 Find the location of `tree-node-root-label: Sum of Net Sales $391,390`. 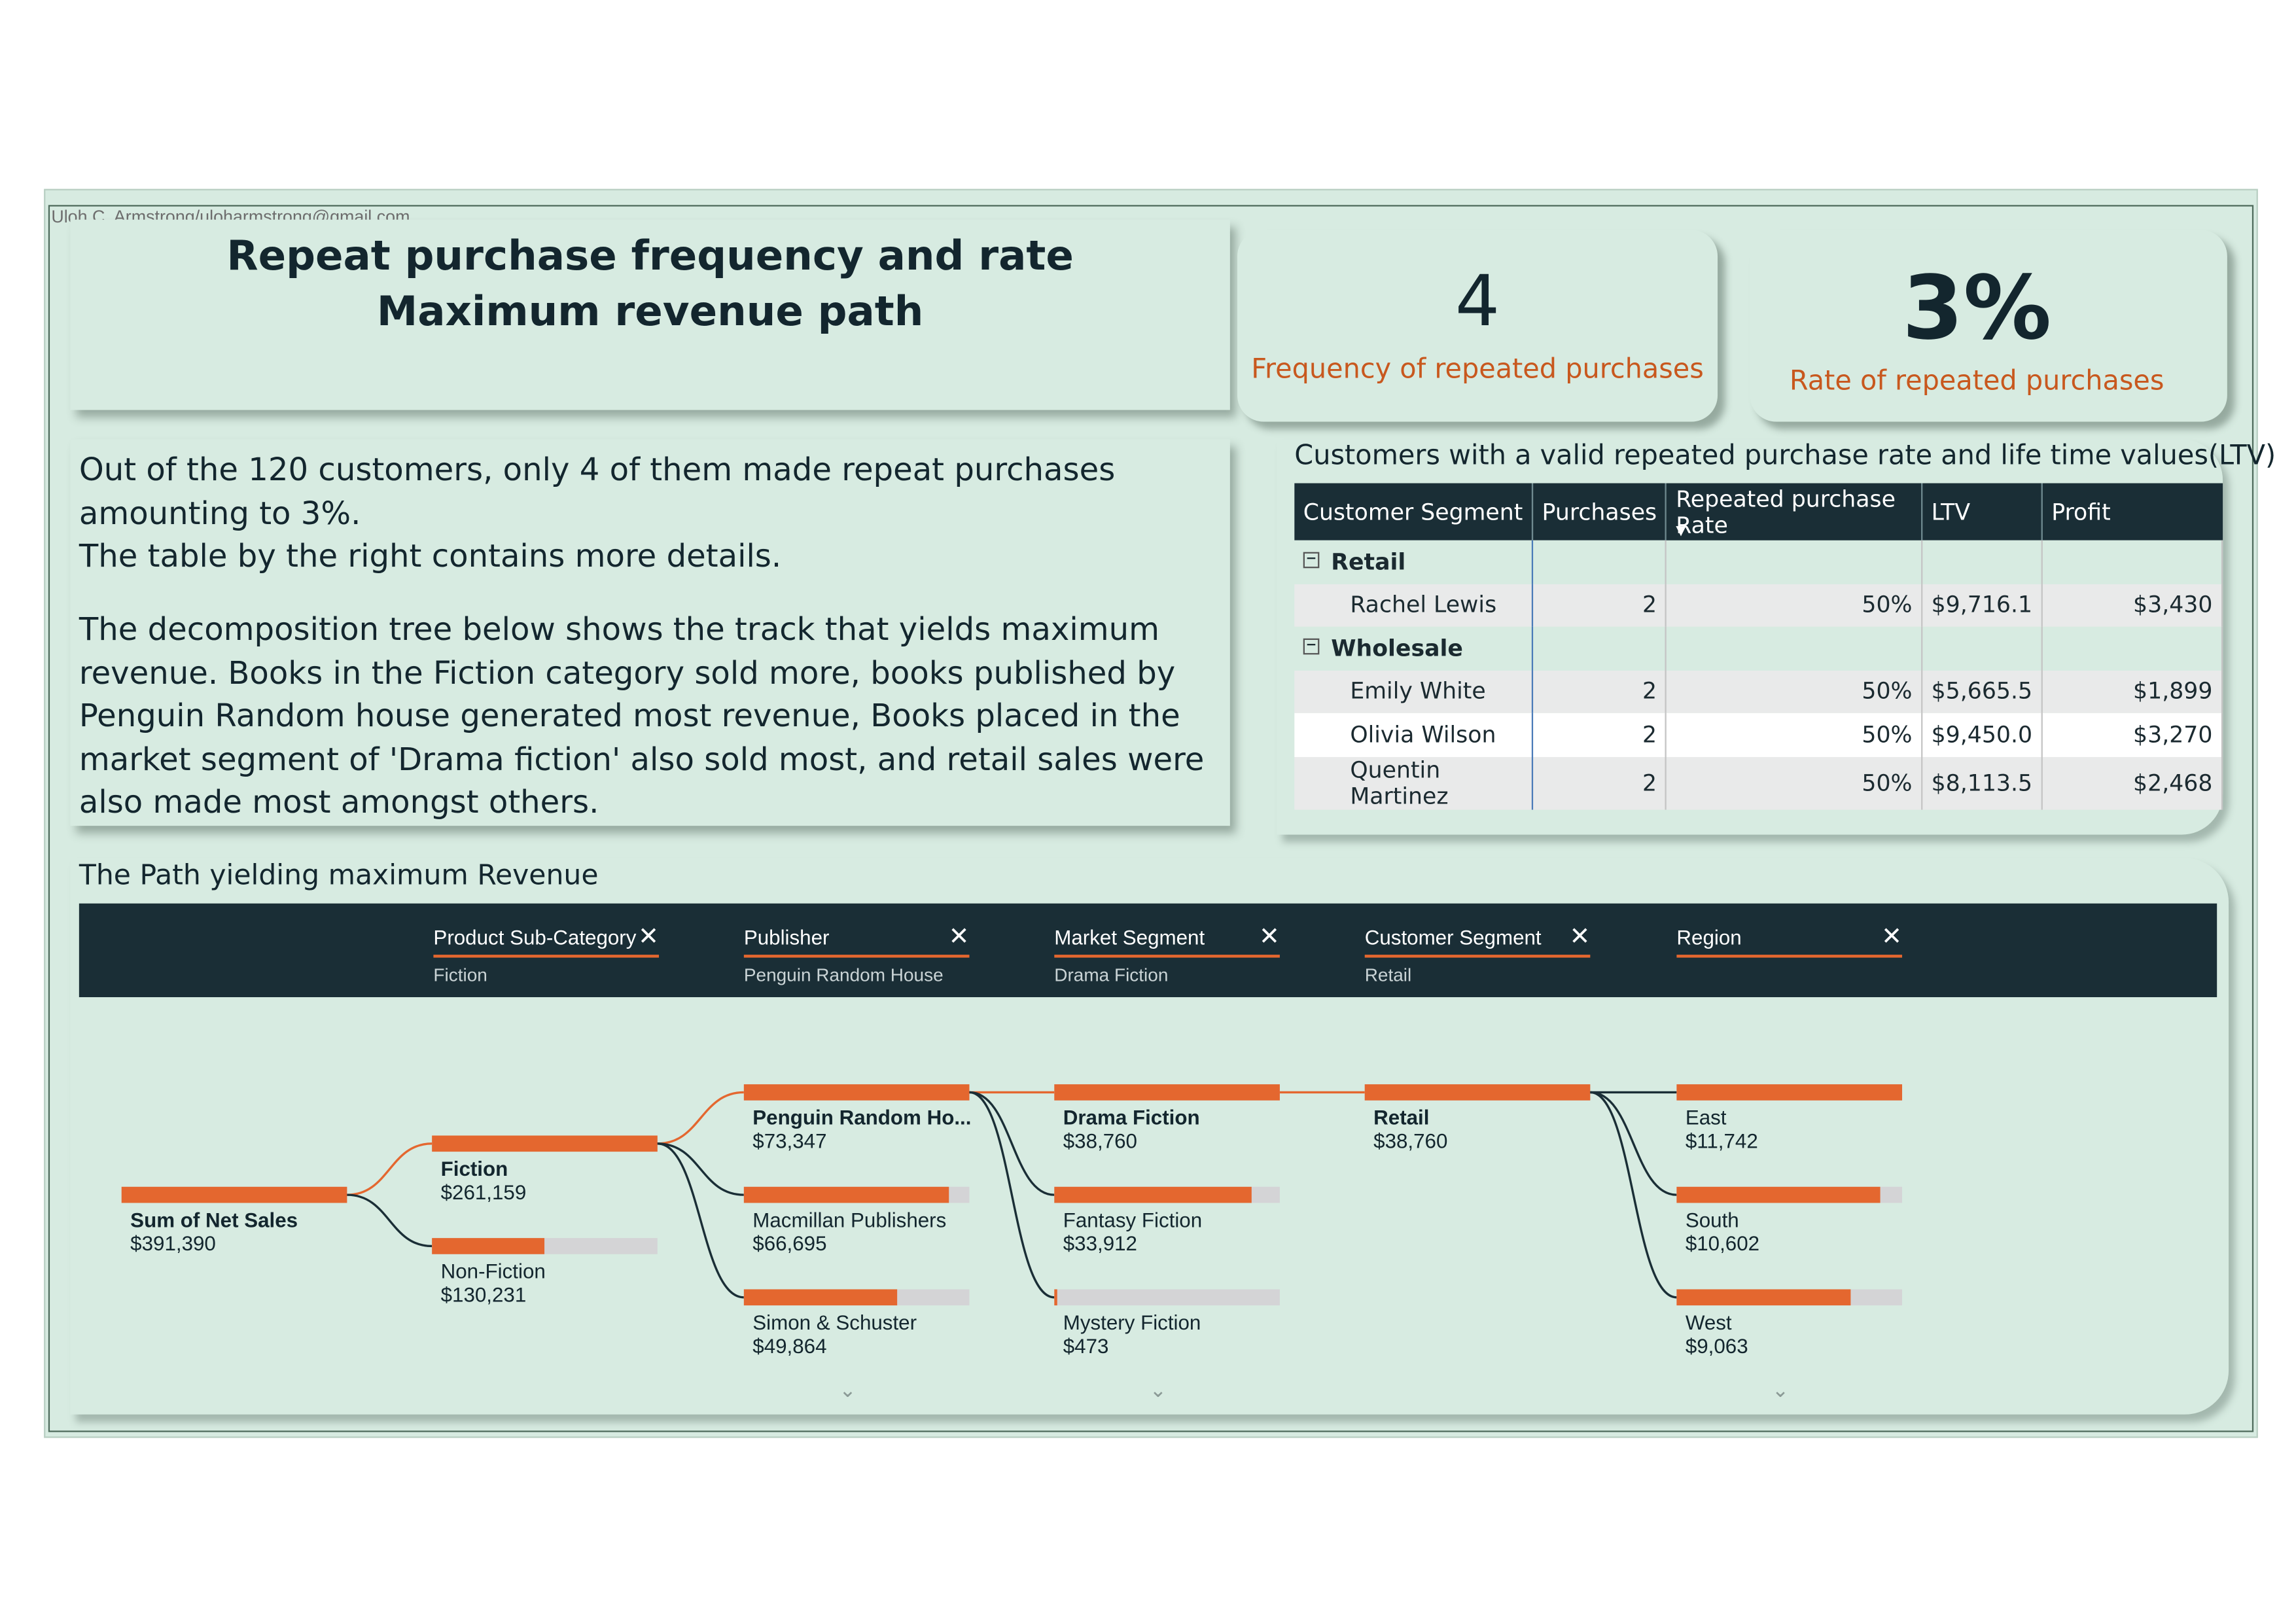

tree-node-root-label: Sum of Net Sales $391,390 is located at coordinates (214, 1231).